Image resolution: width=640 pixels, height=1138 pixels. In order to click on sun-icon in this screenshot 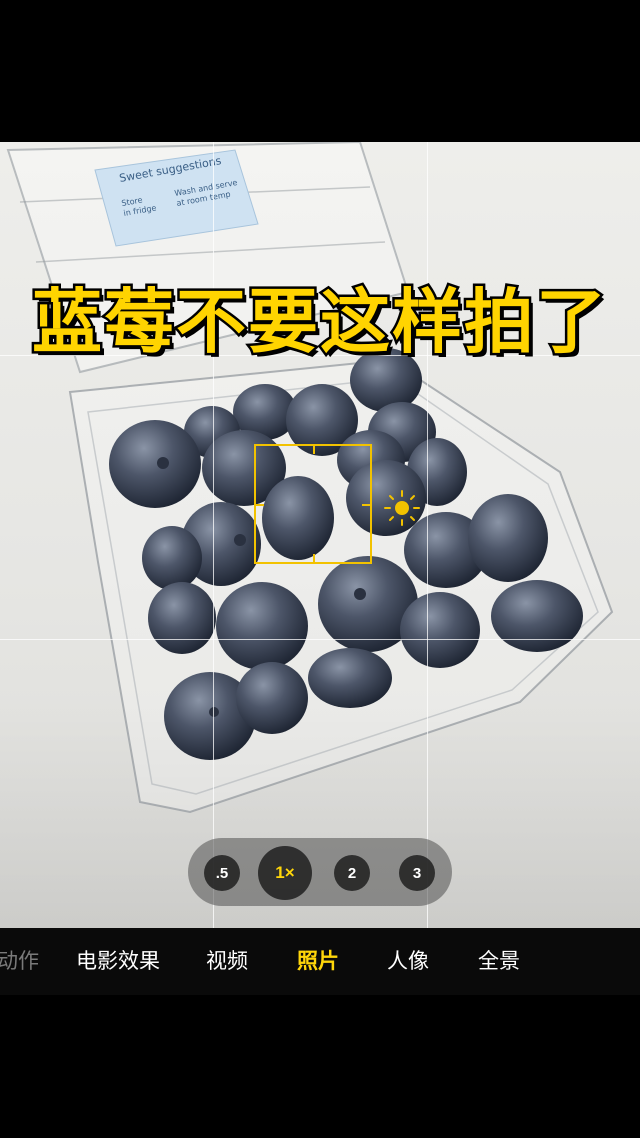, I will do `click(402, 508)`.